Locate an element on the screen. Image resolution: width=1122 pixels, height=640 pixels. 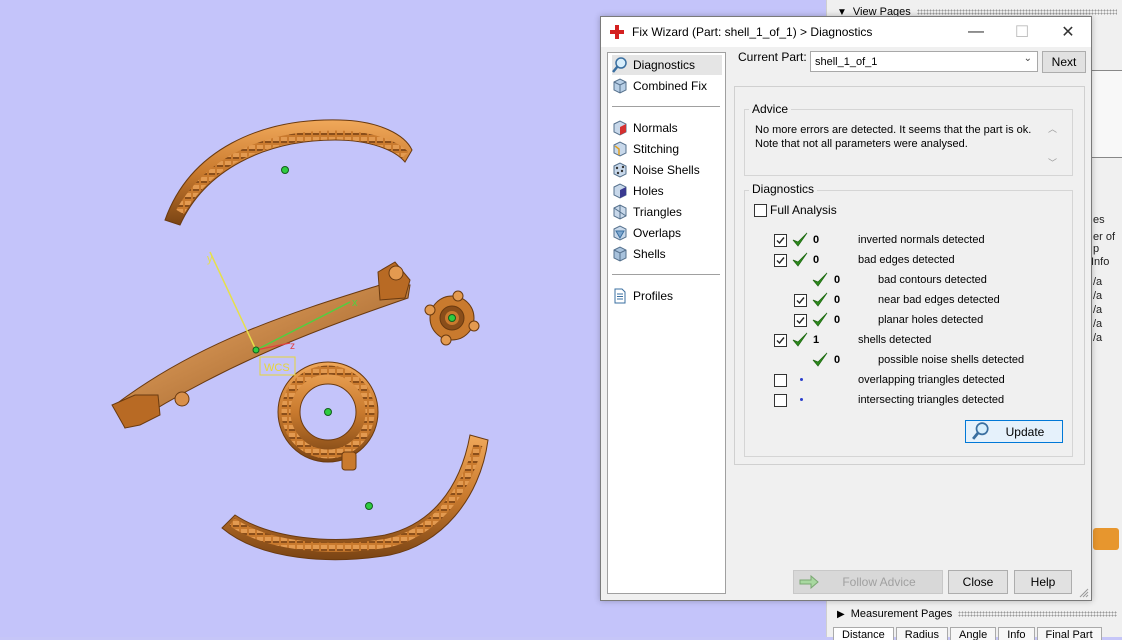
update-button: Update is located at coordinates (1014, 431).